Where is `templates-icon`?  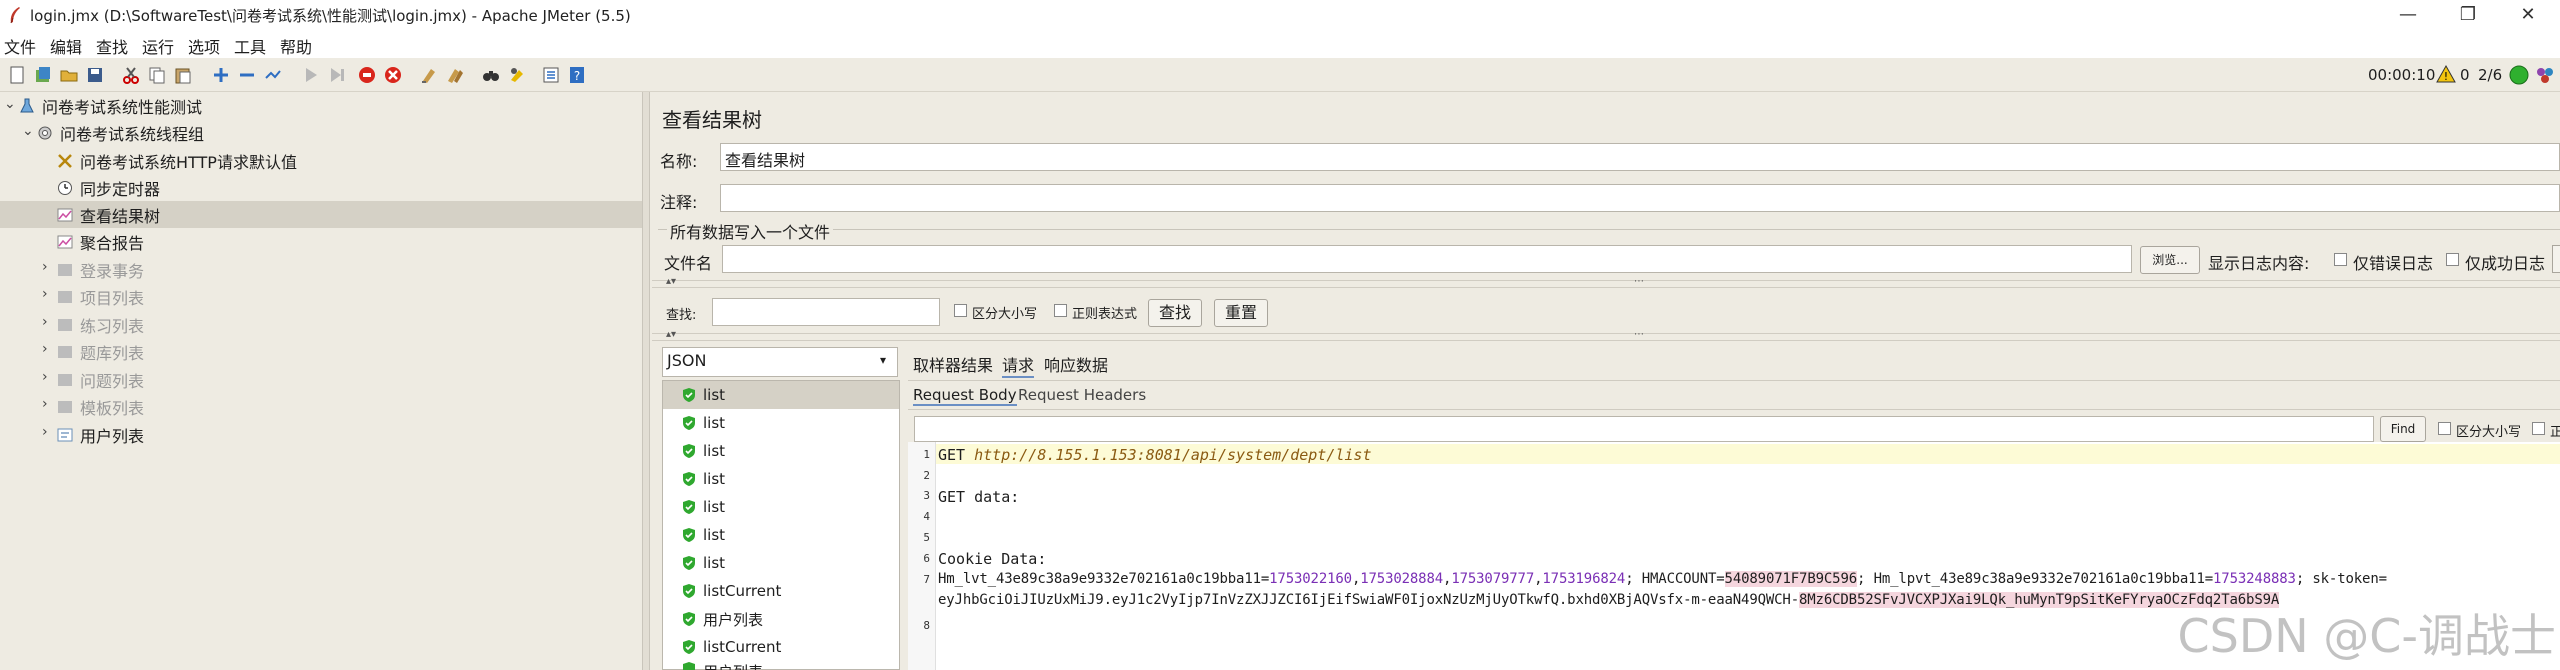 templates-icon is located at coordinates (43, 75).